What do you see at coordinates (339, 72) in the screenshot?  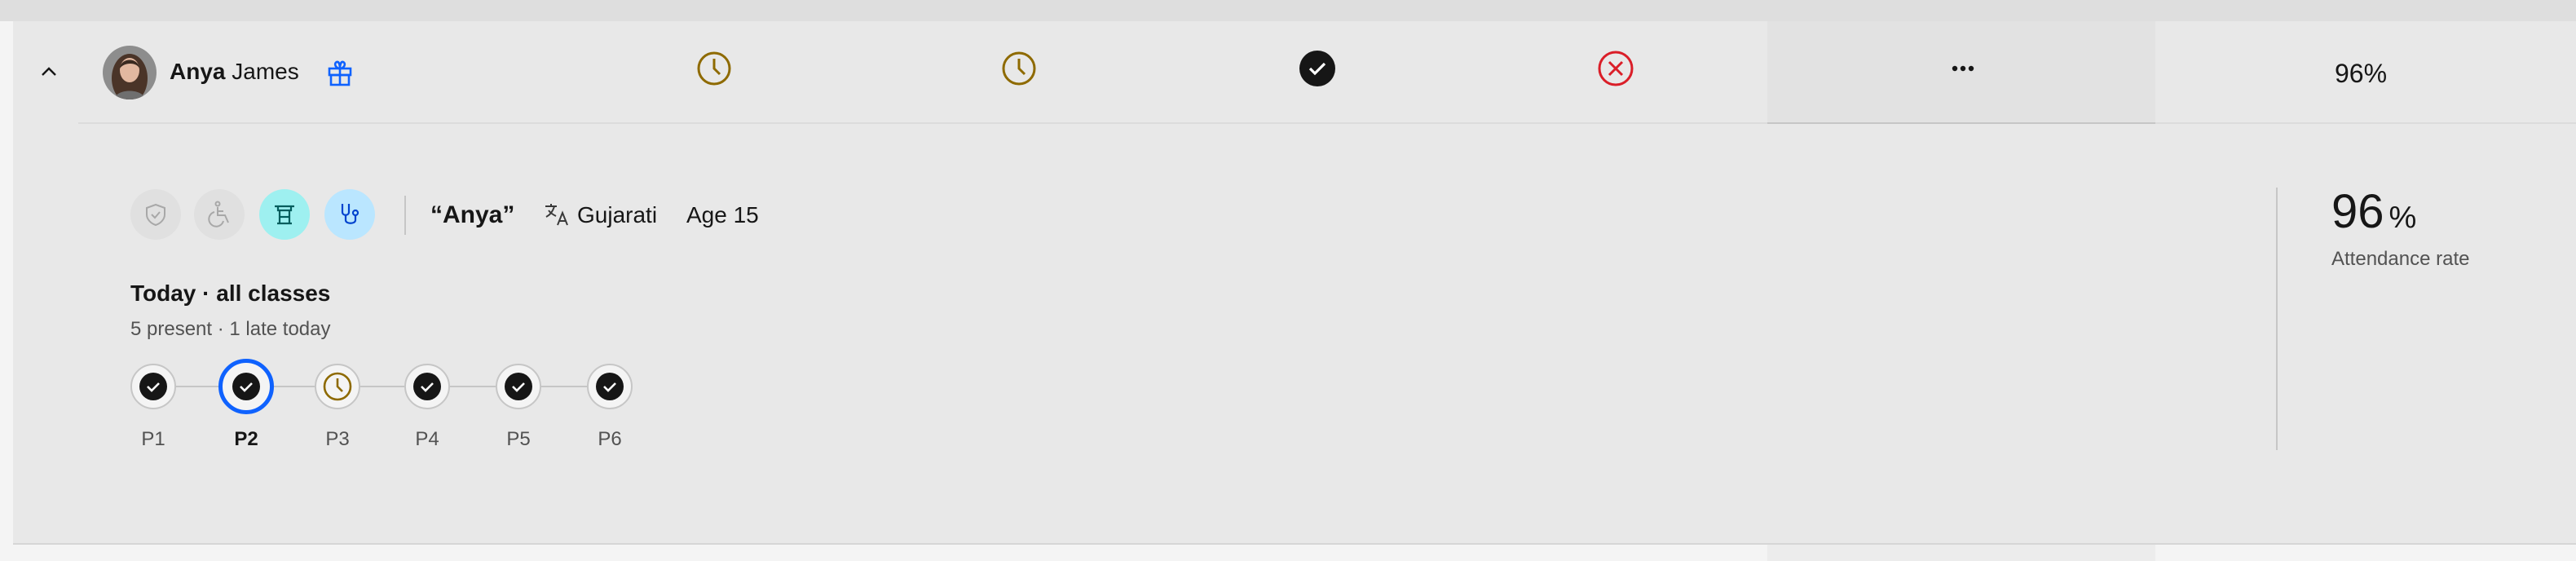 I see `gift-icon` at bounding box center [339, 72].